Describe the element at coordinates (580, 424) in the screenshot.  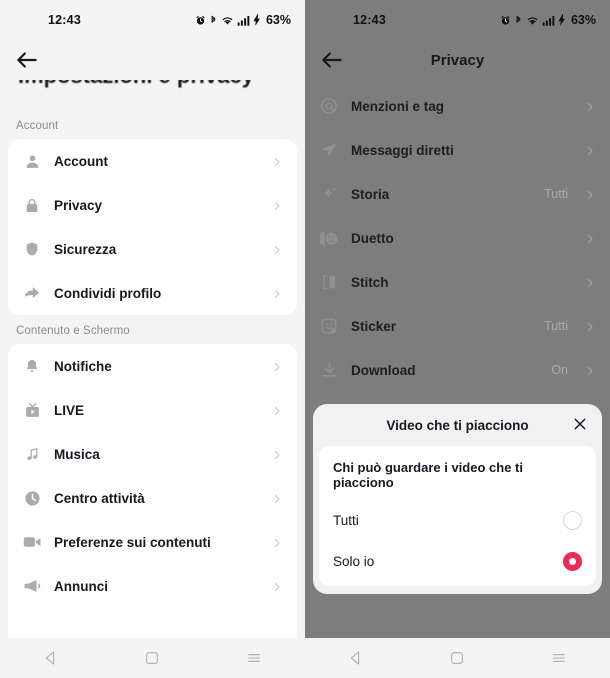
I see `close-icon` at that location.